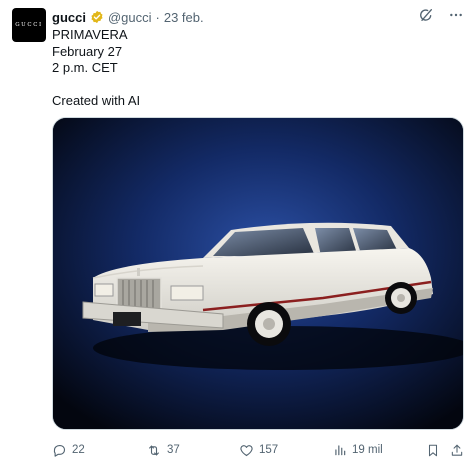 The width and height of the screenshot is (476, 466). I want to click on repost-button: 37, so click(163, 450).